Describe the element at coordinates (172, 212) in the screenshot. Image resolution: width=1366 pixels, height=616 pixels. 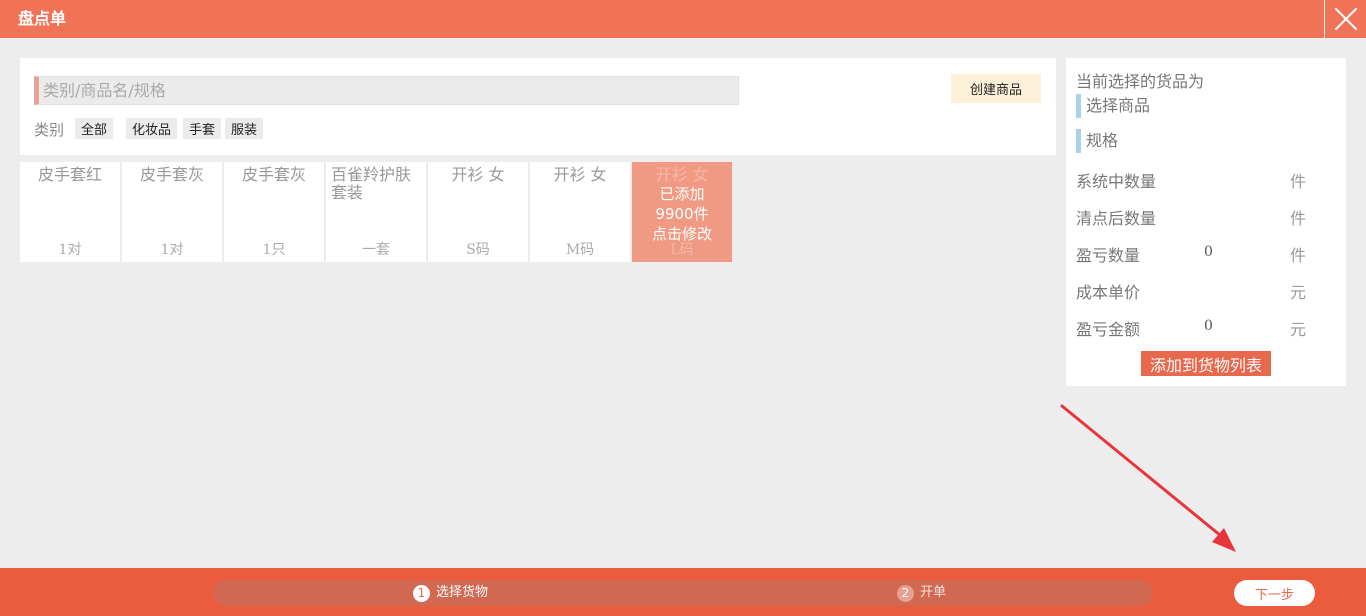
I see `product-card: 皮手套灰 1对` at that location.